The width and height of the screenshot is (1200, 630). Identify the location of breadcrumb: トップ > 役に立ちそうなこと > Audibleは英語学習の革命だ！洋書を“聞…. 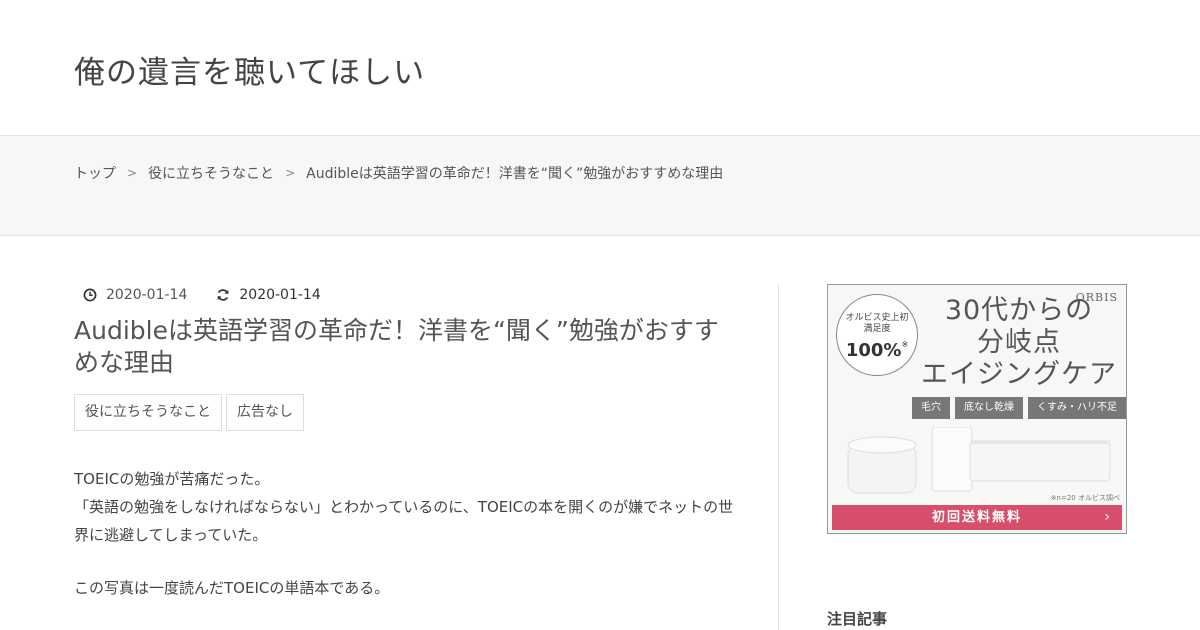
(398, 173).